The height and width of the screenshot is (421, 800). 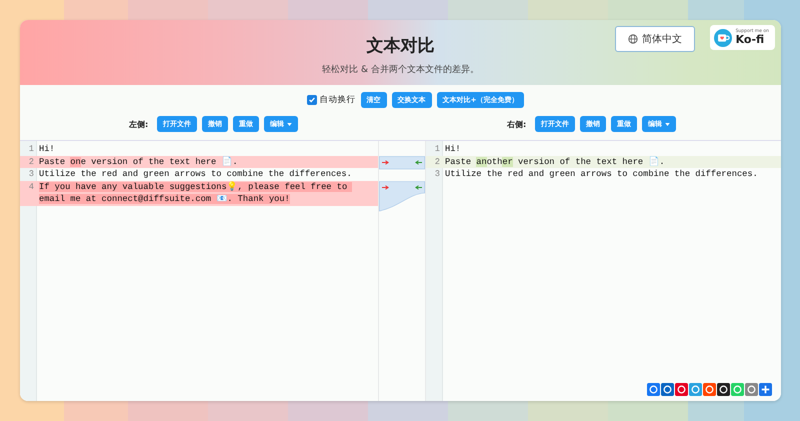 I want to click on cup-icon, so click(x=723, y=37).